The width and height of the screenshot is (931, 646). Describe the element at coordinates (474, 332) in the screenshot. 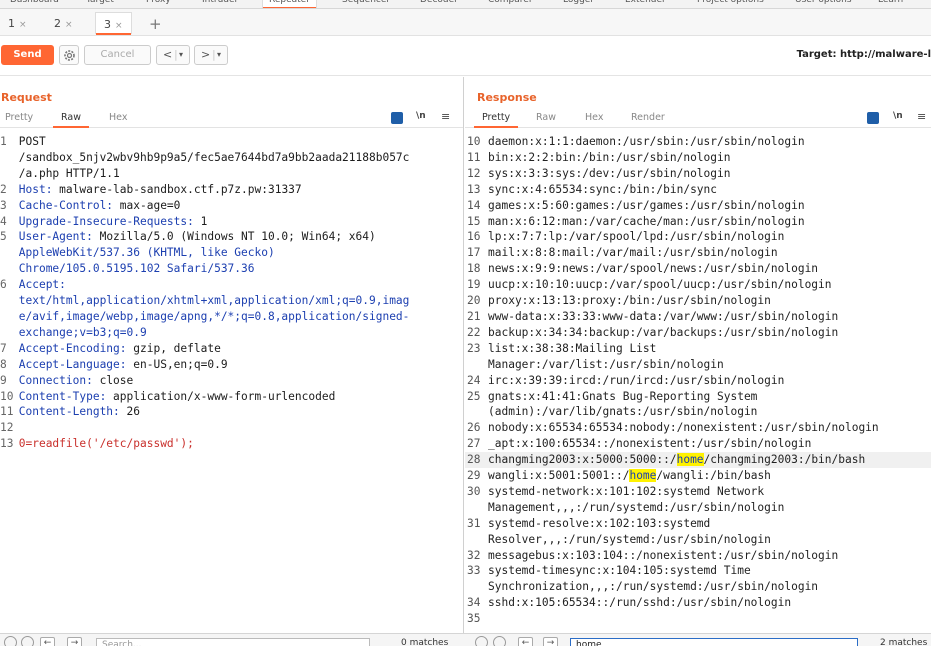

I see `line-number: 22` at that location.